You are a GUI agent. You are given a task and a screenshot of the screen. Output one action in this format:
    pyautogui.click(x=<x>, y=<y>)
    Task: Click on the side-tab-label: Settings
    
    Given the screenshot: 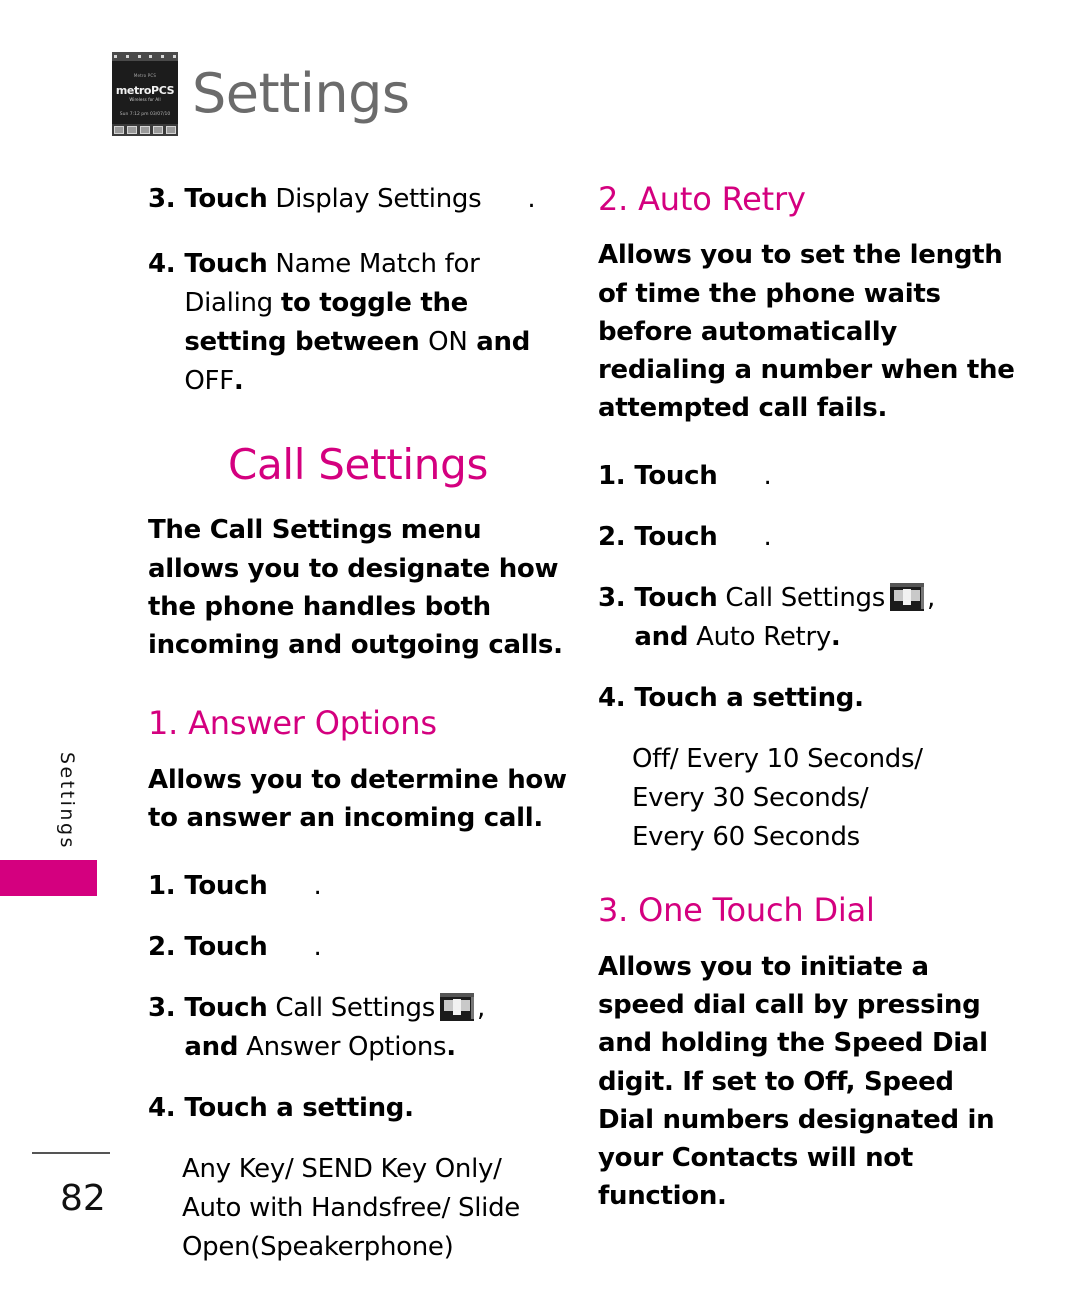 What is the action you would take?
    pyautogui.click(x=67, y=801)
    